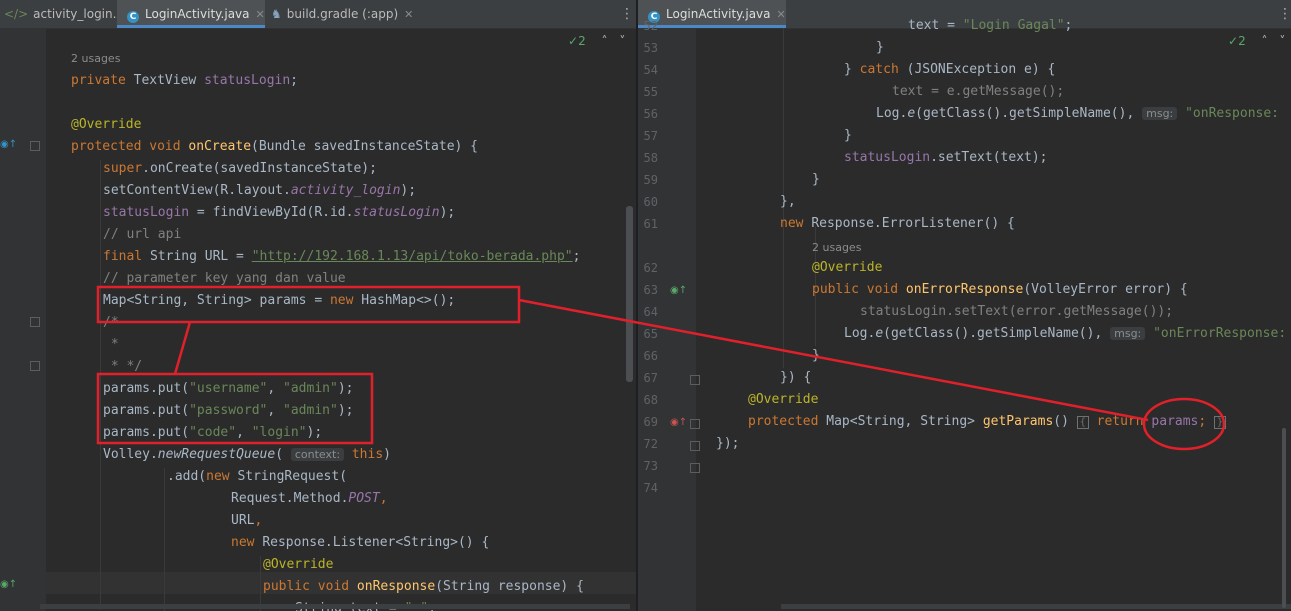  Describe the element at coordinates (788, 202) in the screenshot. I see `code-line: },` at that location.